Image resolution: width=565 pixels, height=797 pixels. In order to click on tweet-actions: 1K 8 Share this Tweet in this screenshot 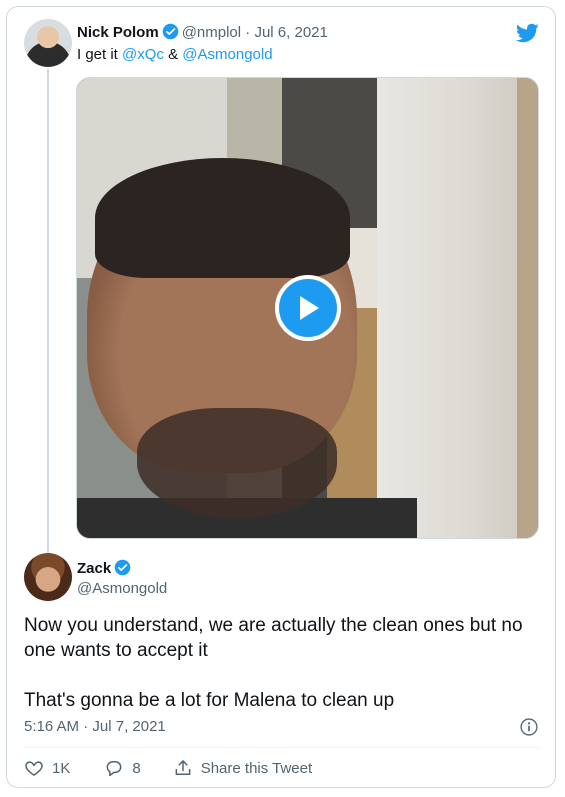, I will do `click(168, 768)`.